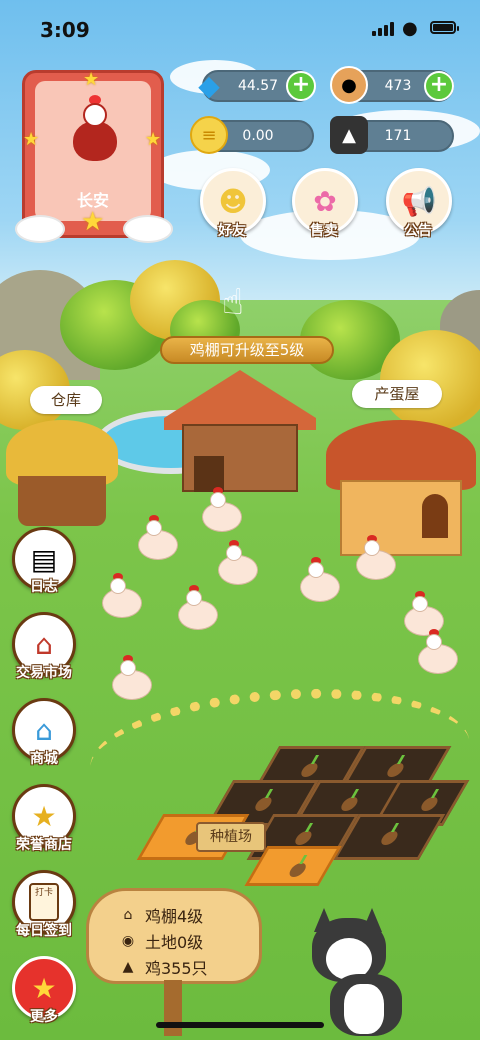  I want to click on announcement-label: 公告, so click(418, 231).